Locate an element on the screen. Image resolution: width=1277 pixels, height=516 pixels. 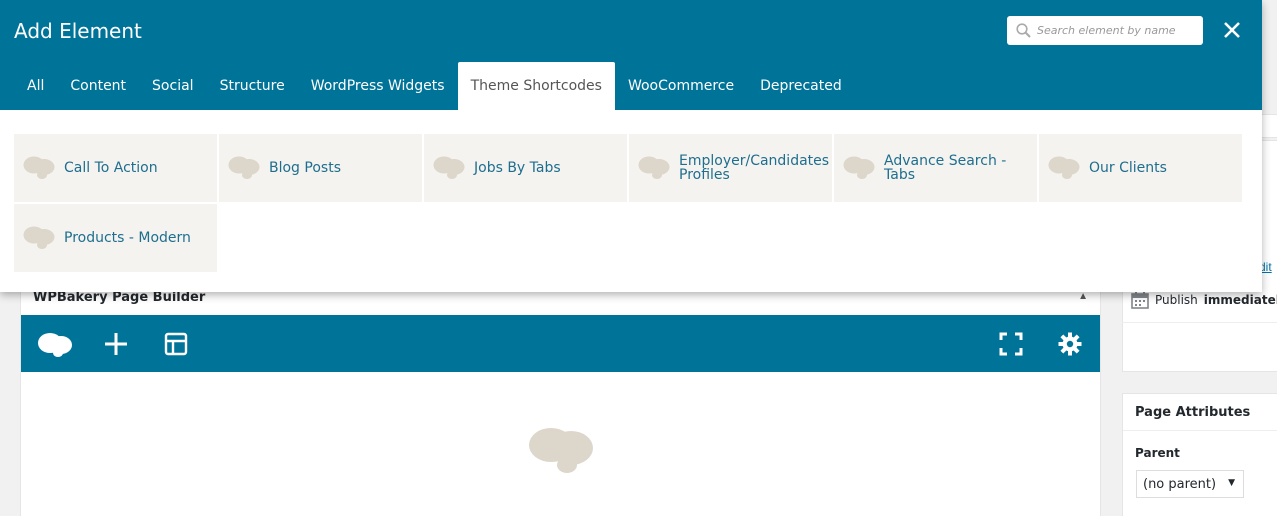
element-label: Jobs By Tabs is located at coordinates (517, 168).